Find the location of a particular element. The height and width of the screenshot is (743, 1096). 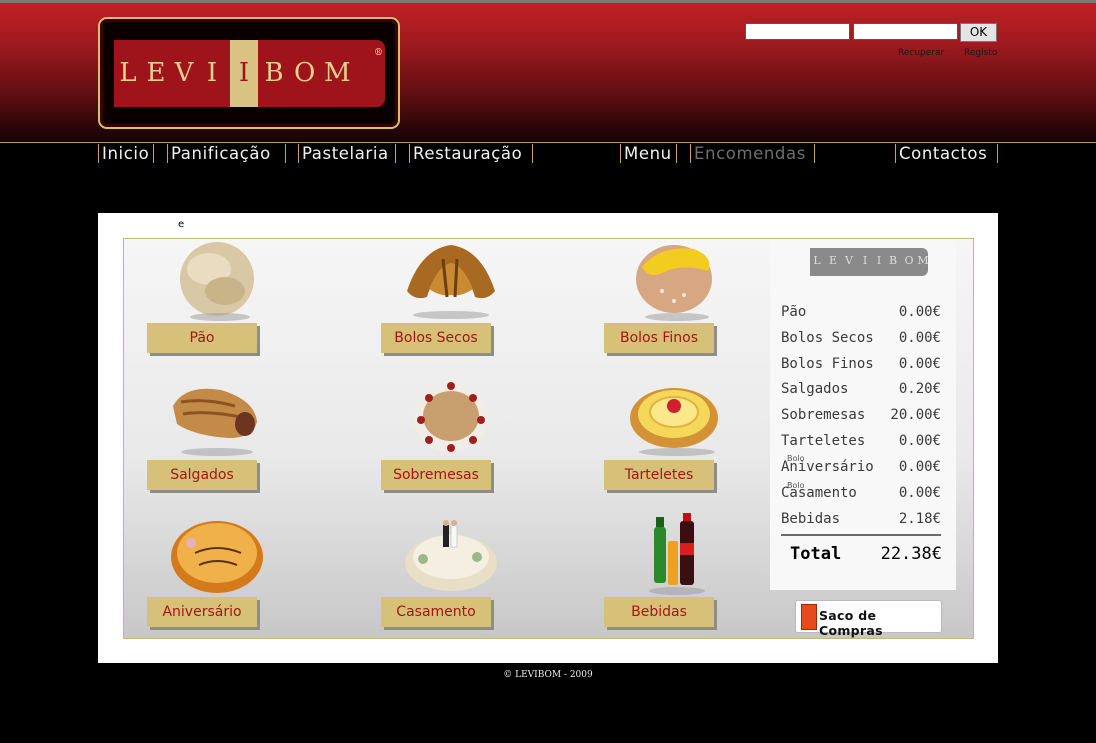

wedding-cake-icon is located at coordinates (451, 555).